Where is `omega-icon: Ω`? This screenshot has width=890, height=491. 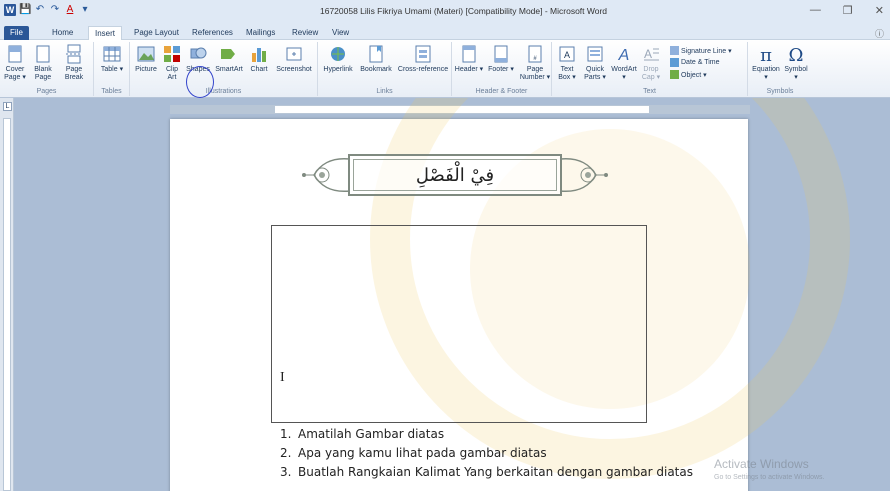
omega-icon: Ω is located at coordinates (796, 54).